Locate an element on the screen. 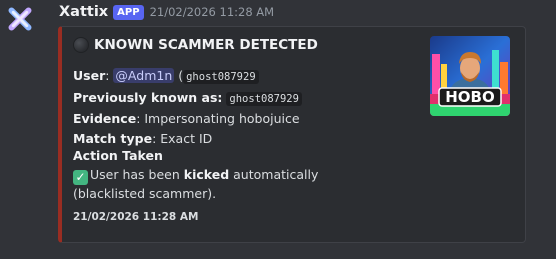  field-match-type-label: Match type is located at coordinates (113, 138).